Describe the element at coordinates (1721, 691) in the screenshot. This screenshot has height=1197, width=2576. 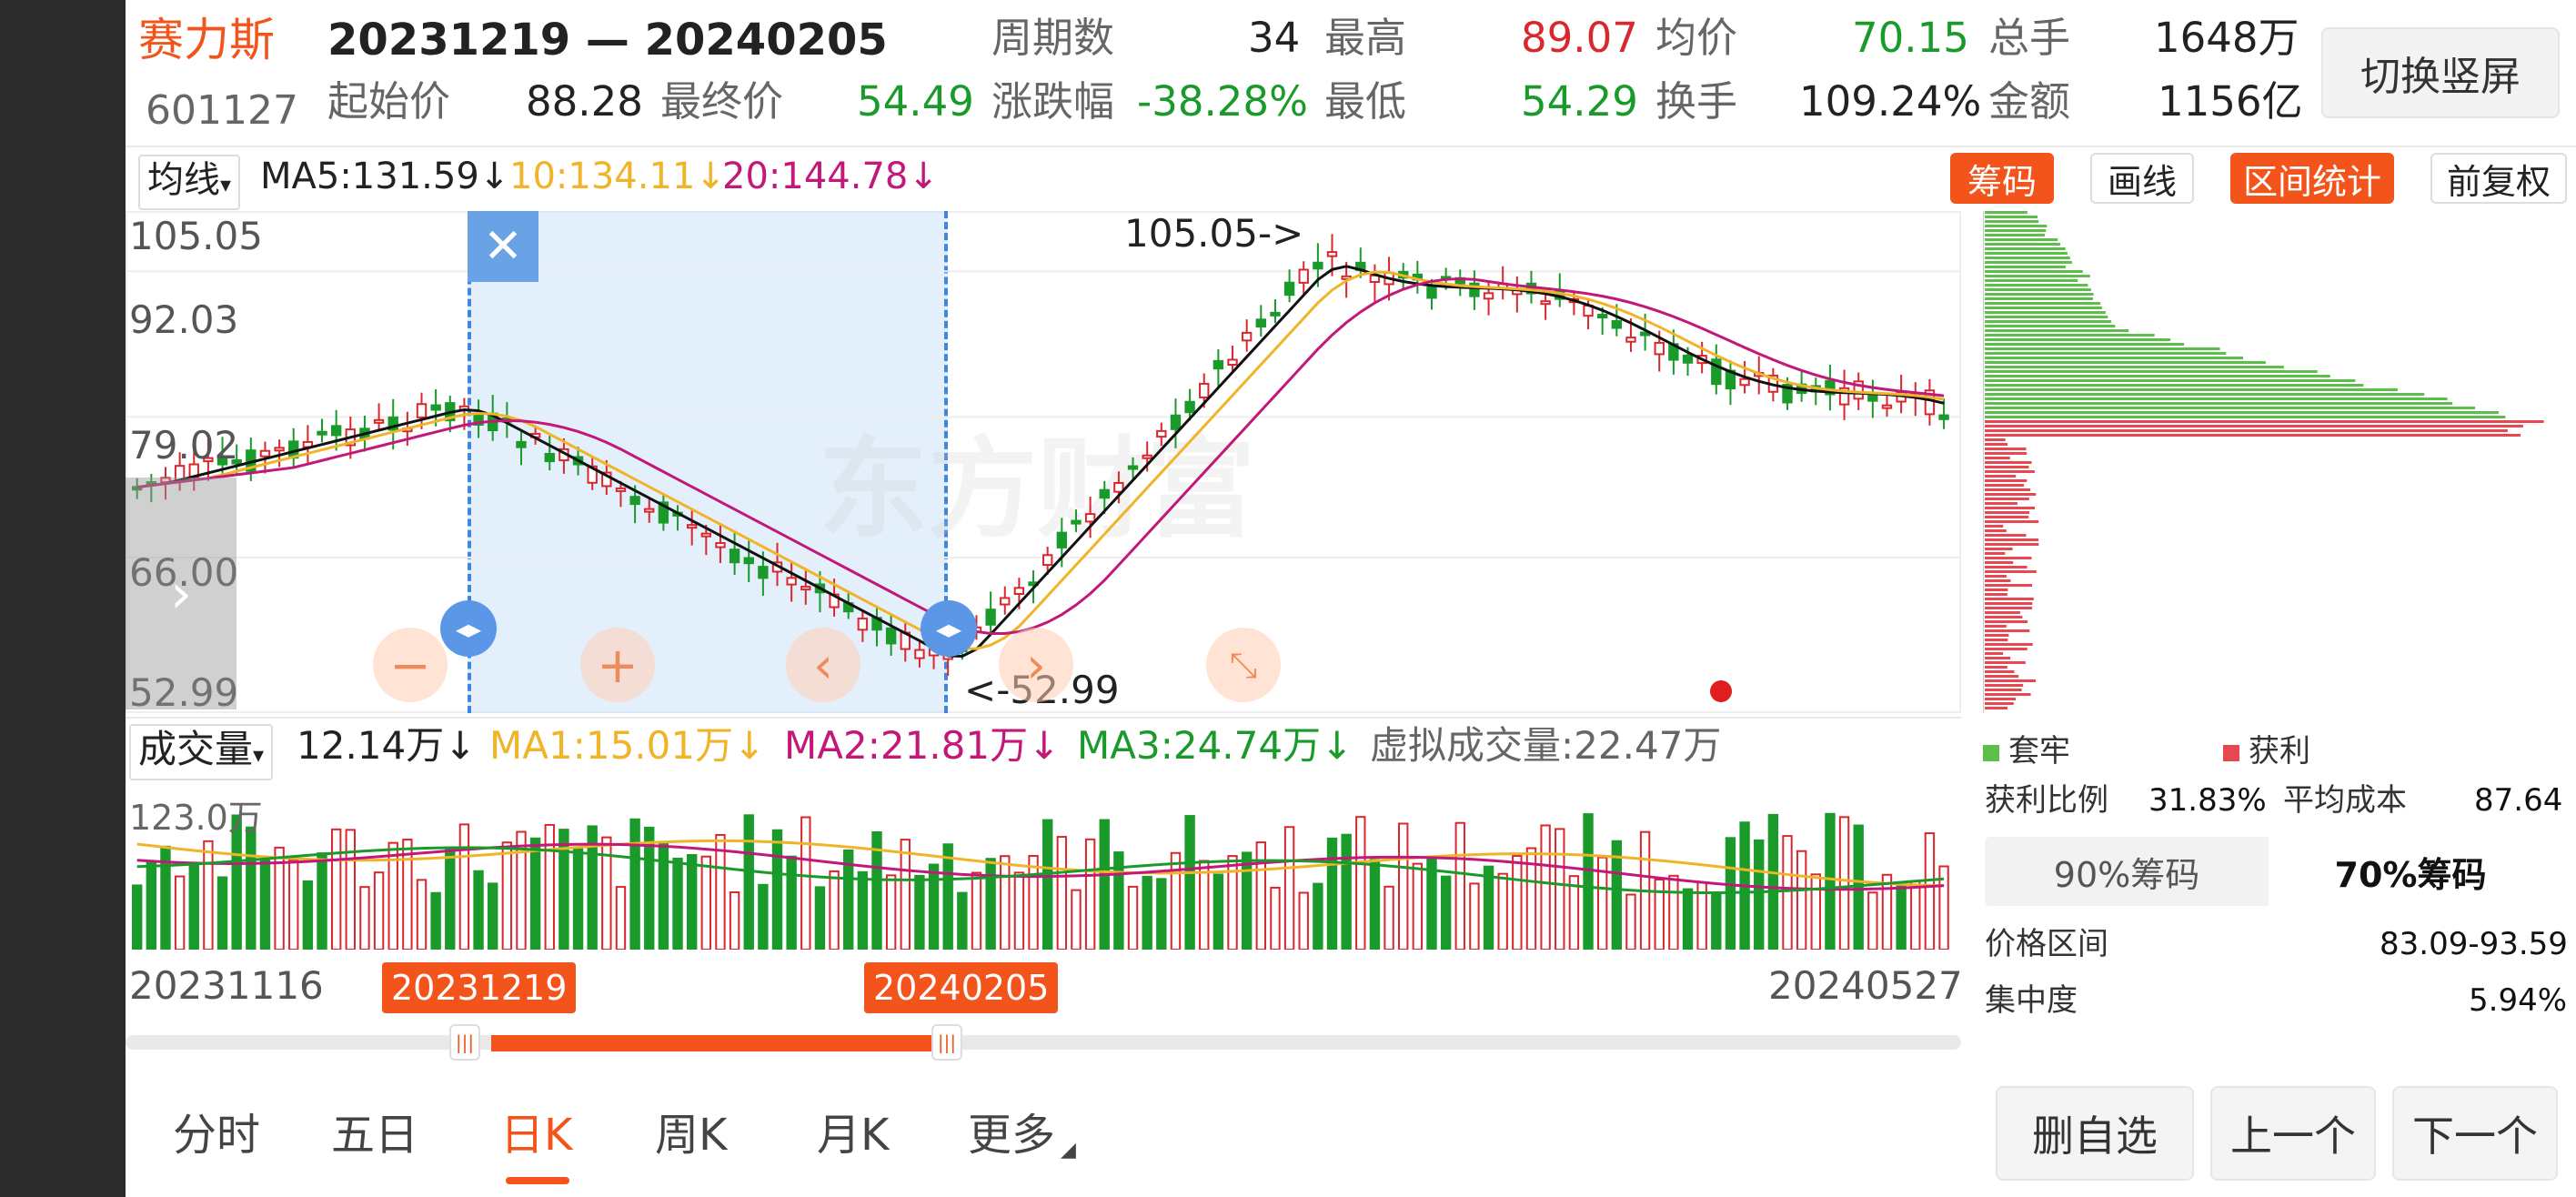
I see `event-dot` at that location.